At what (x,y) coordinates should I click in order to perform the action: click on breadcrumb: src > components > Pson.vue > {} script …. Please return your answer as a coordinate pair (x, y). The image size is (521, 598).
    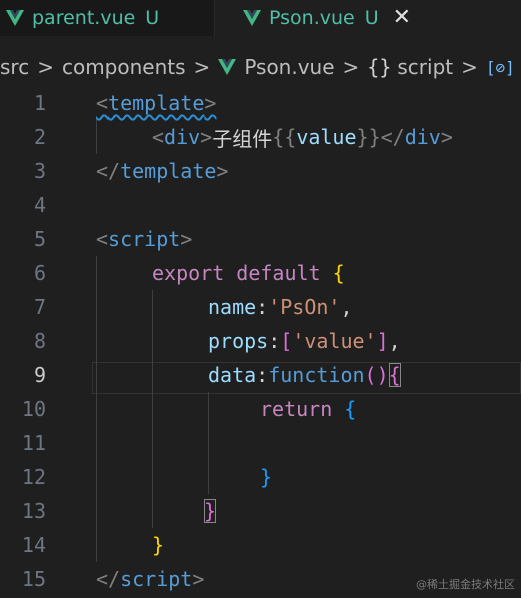
    Looking at the image, I should click on (260, 67).